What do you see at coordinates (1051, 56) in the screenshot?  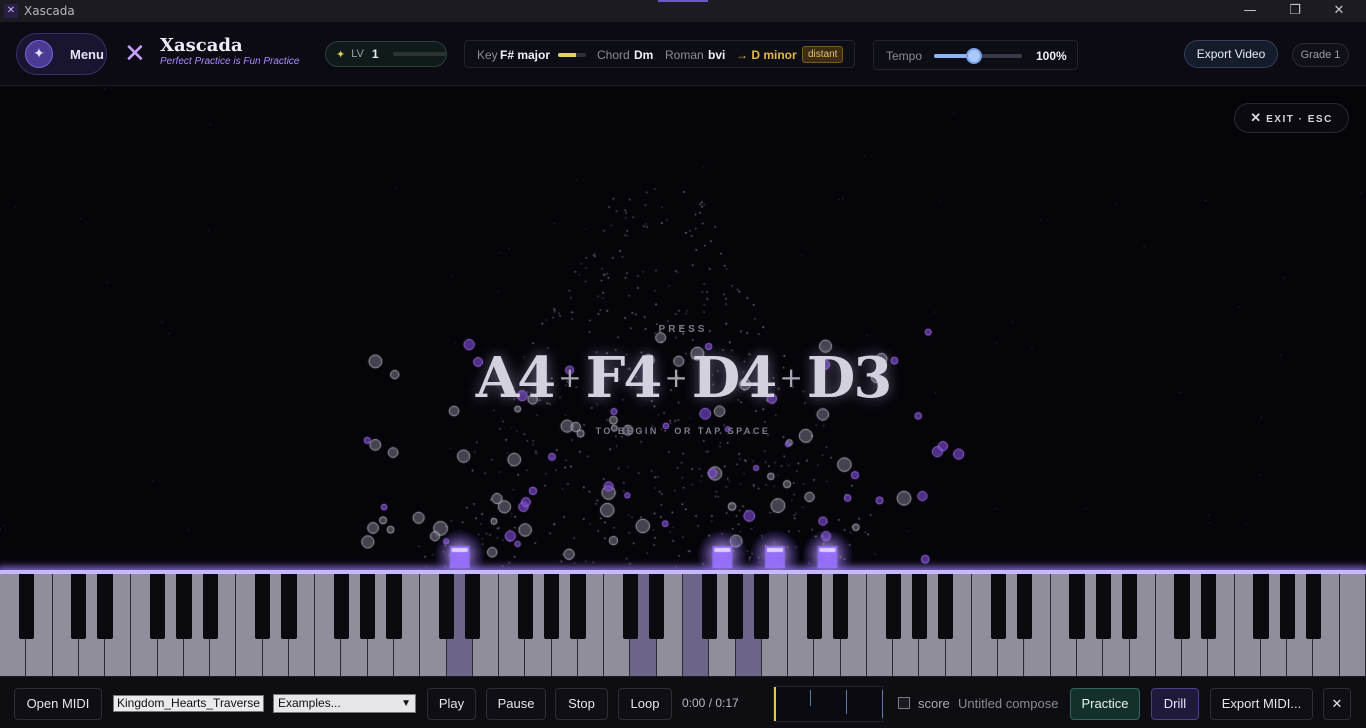 I see `tempo-value: 100%` at bounding box center [1051, 56].